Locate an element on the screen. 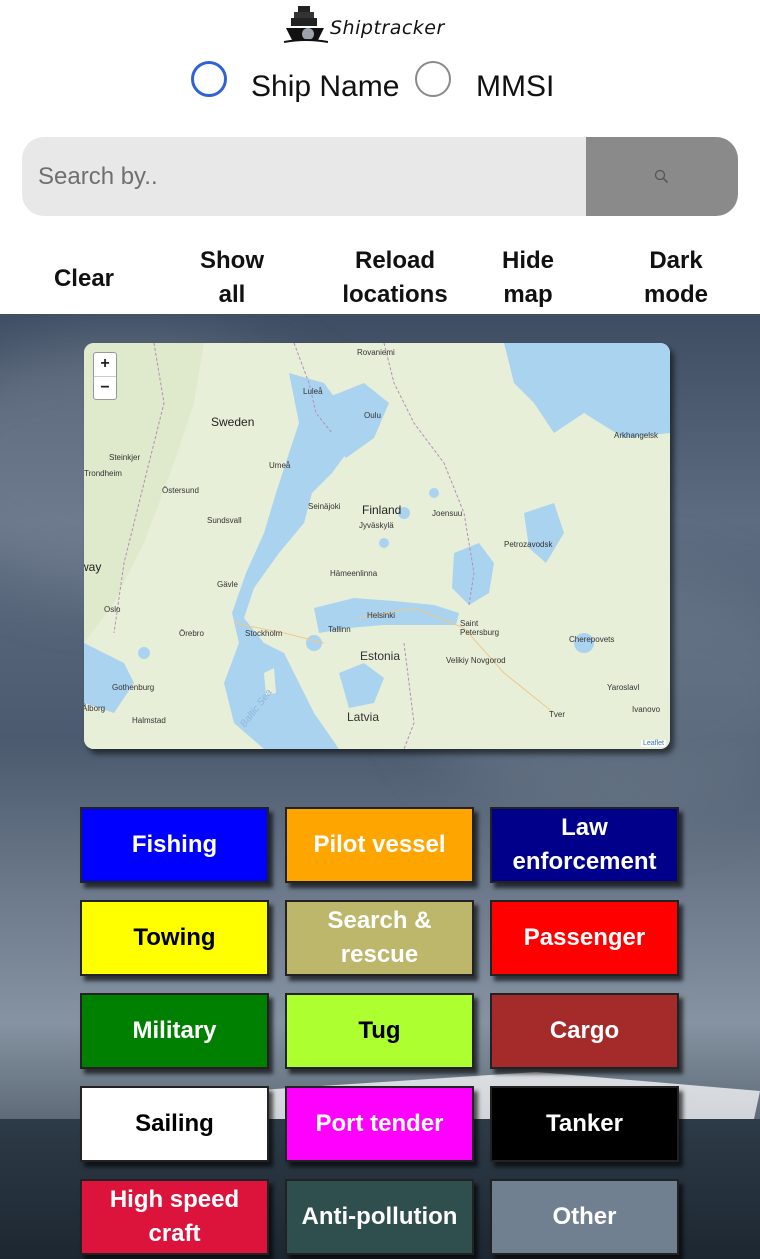 The image size is (760, 1259). search-mode-group: Ship Name MMSI is located at coordinates (380, 85).